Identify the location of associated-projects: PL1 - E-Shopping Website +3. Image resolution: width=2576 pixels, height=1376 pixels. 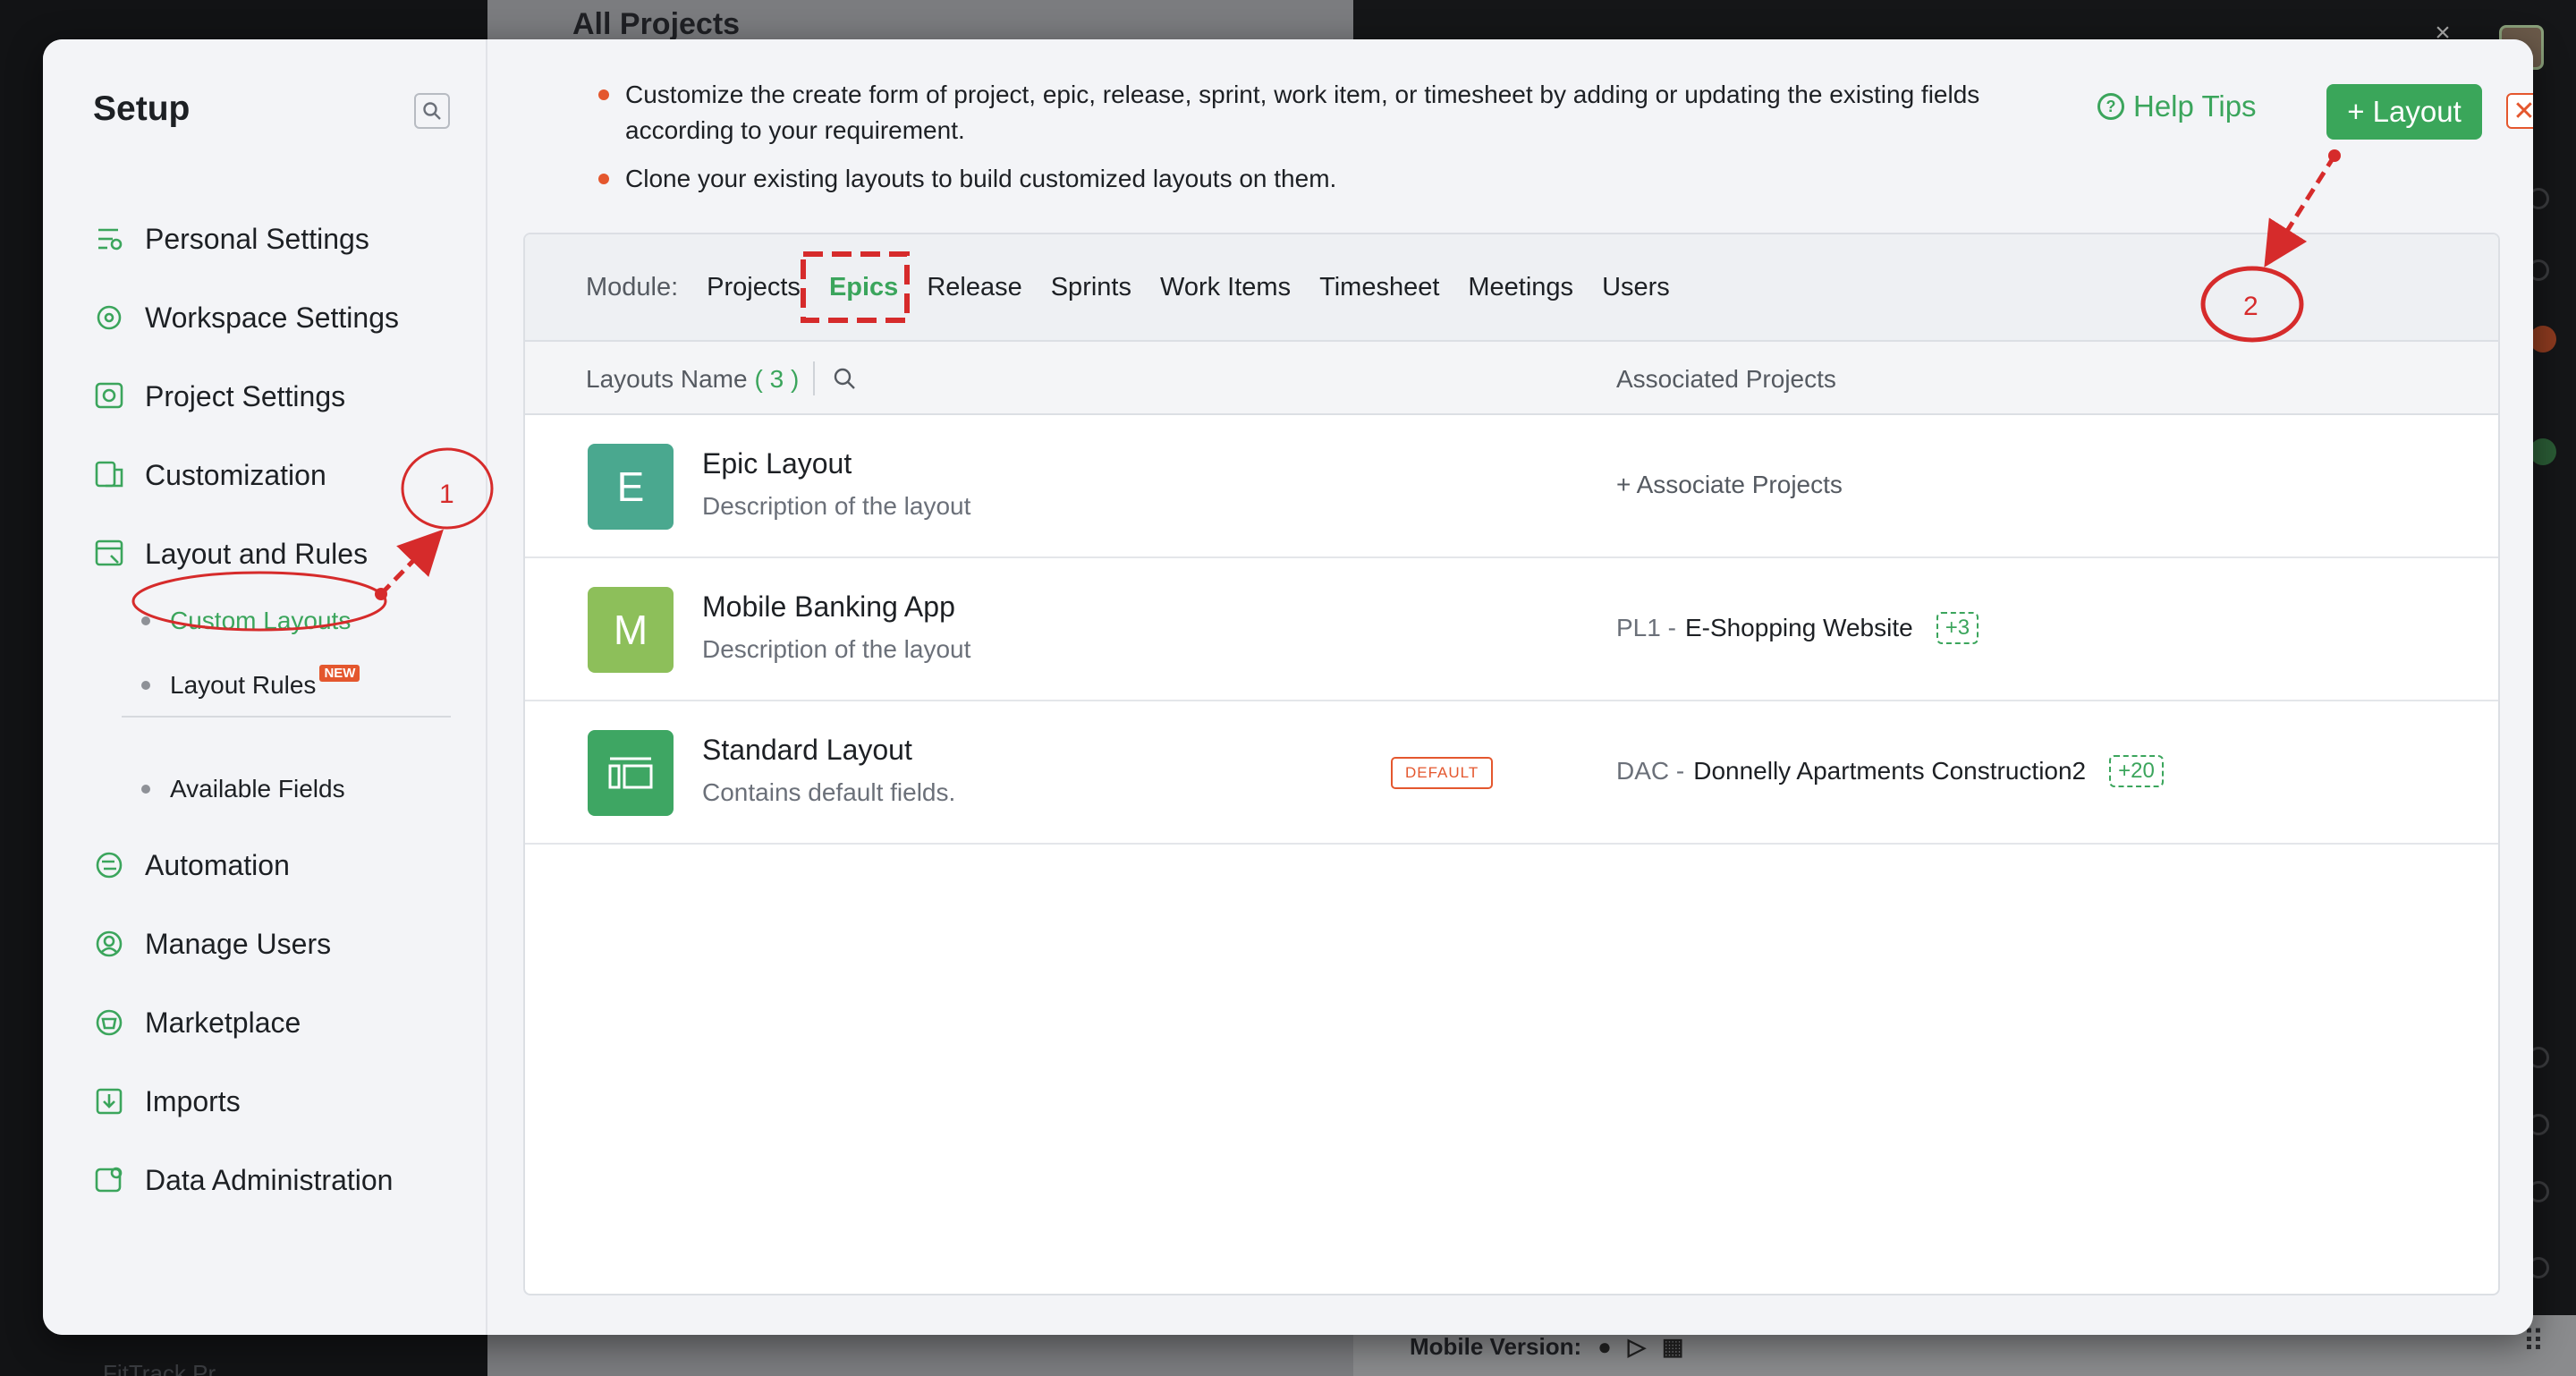
(1797, 628).